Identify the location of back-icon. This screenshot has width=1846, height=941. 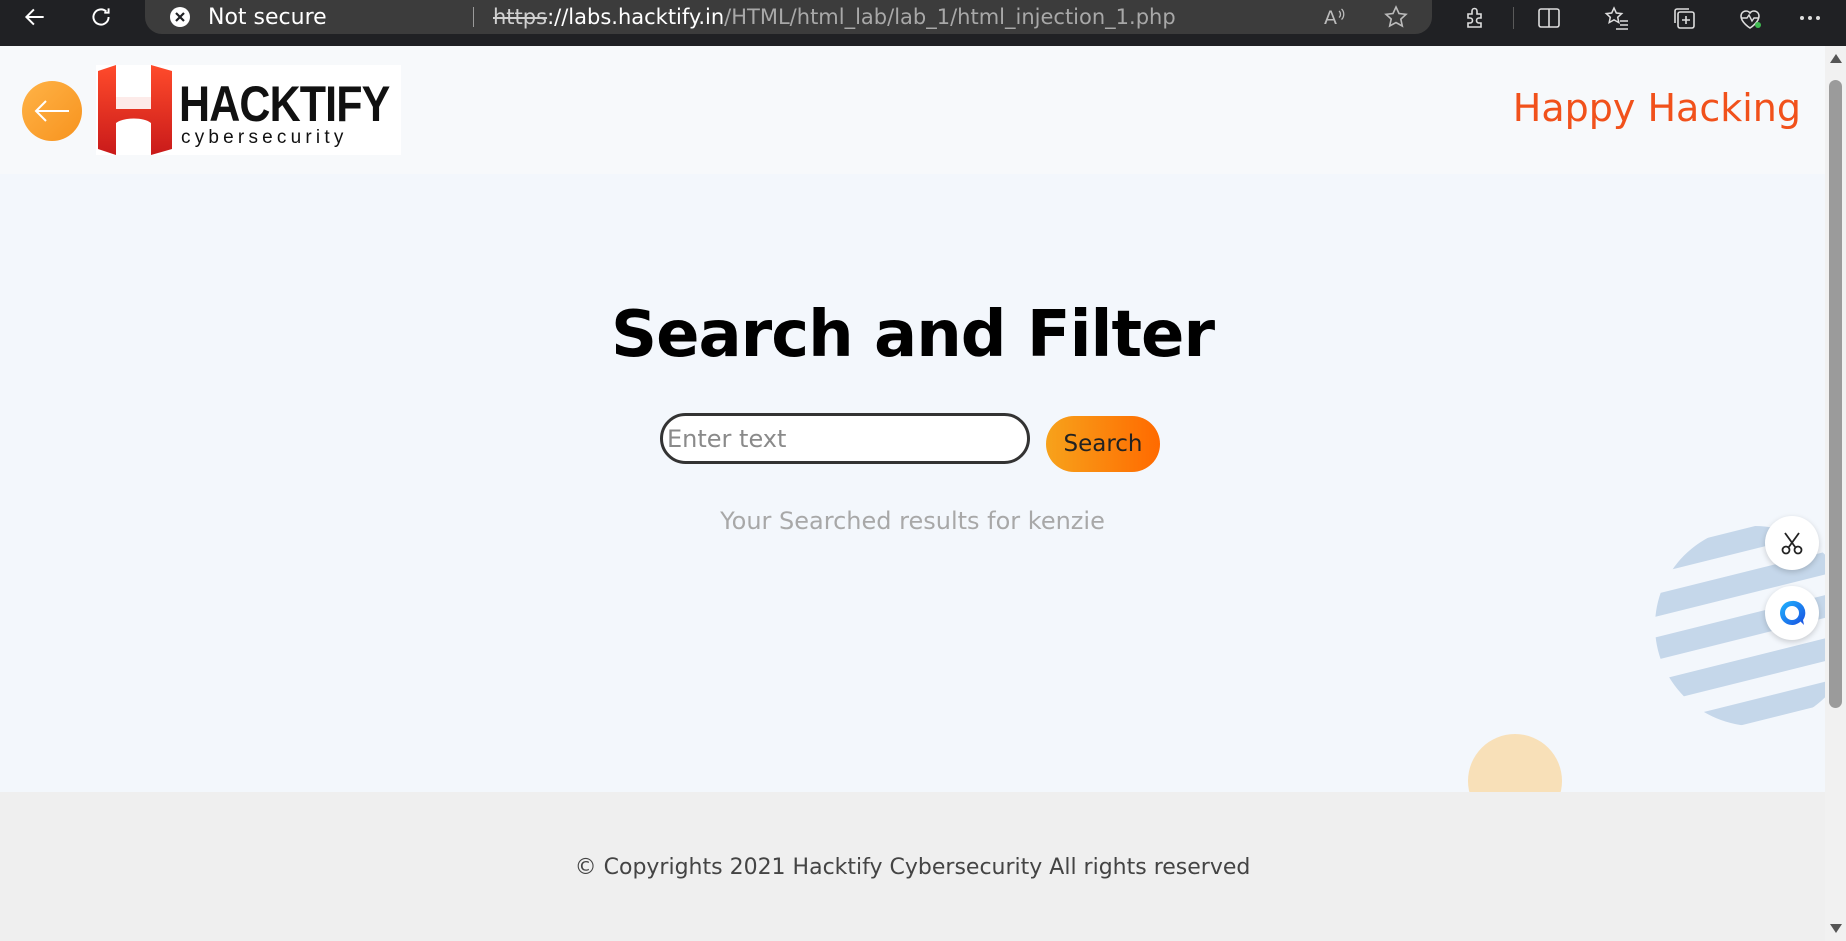
(35, 17).